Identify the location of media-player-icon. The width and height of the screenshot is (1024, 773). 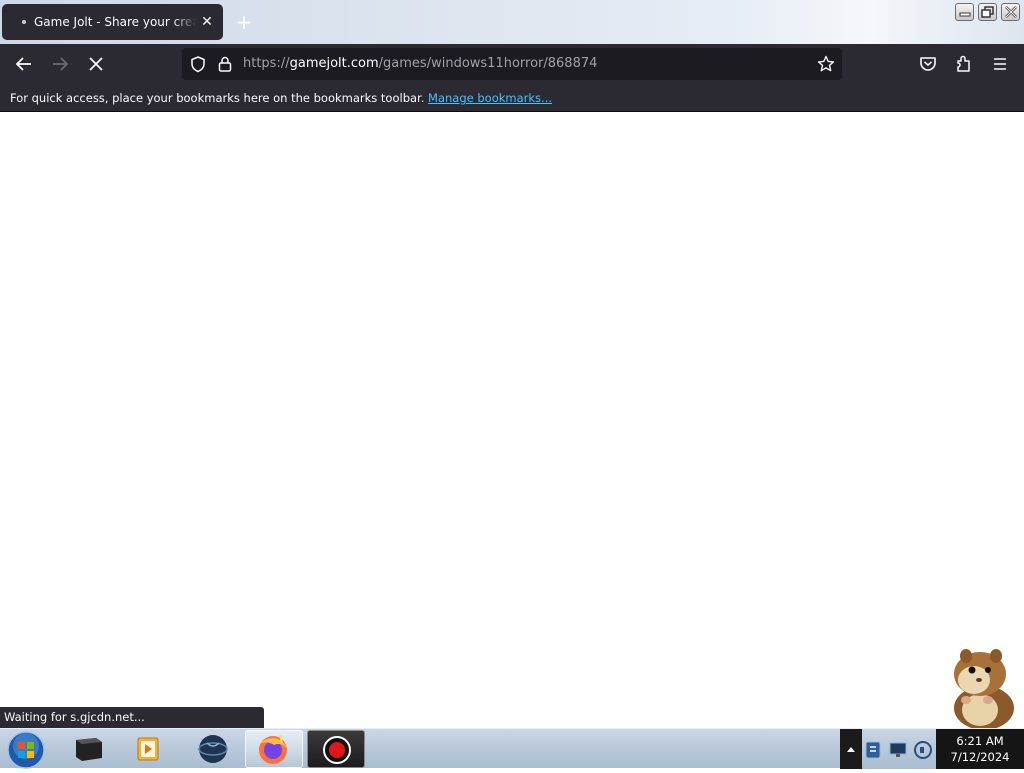
(148, 749).